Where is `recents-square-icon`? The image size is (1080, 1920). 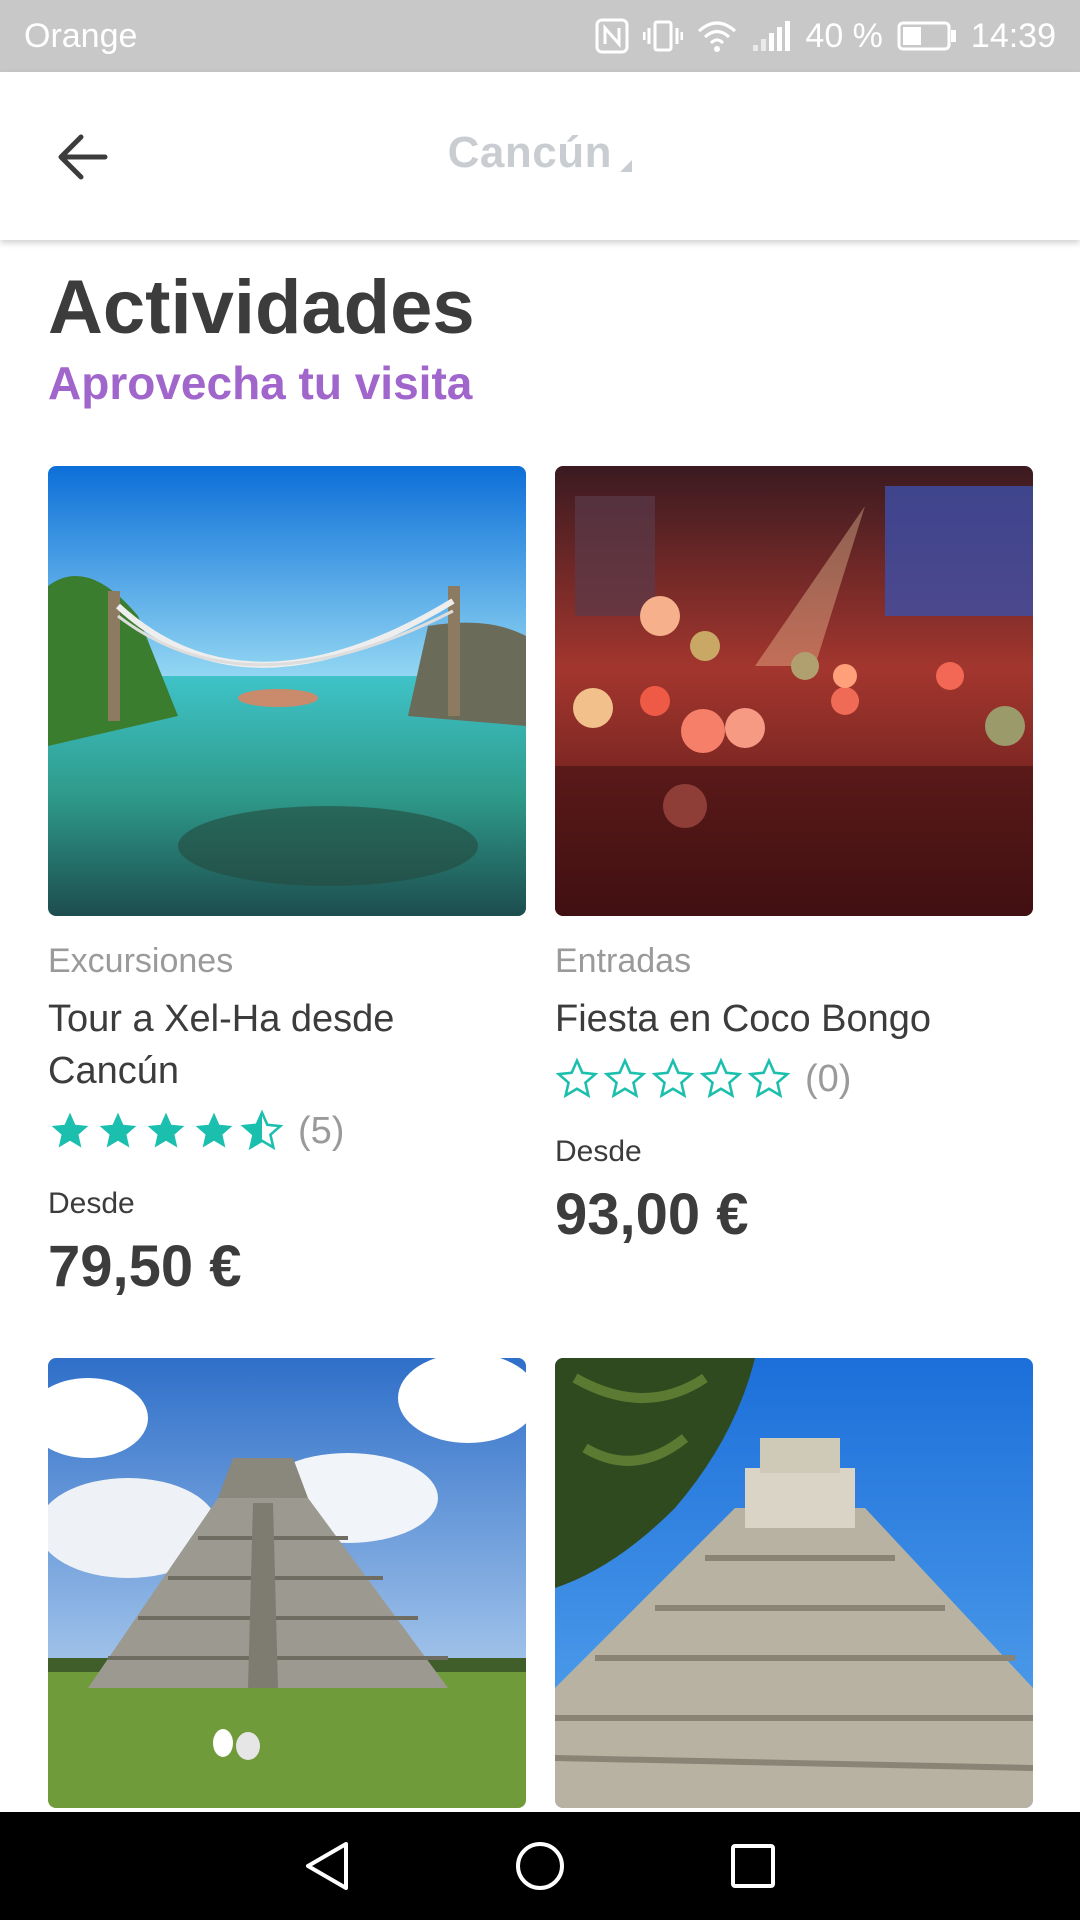 recents-square-icon is located at coordinates (753, 1866).